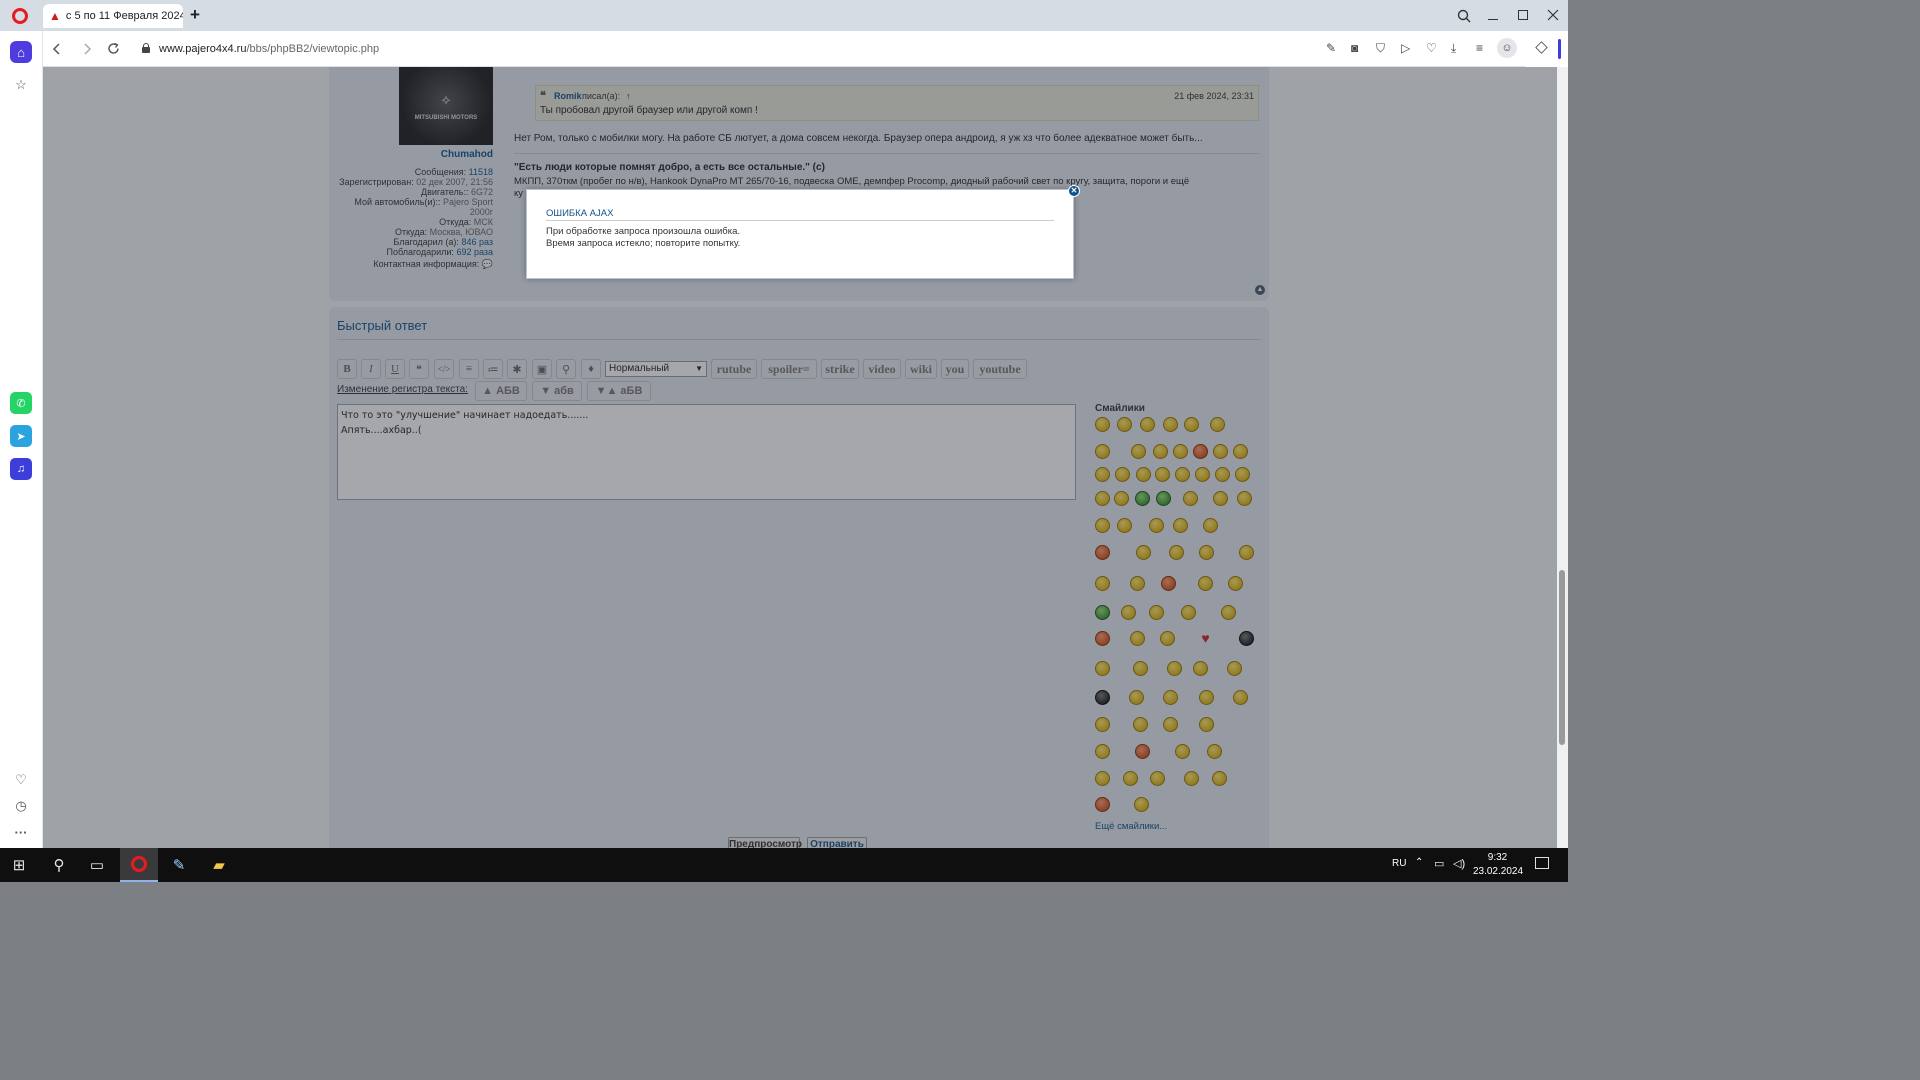  What do you see at coordinates (784, 15) in the screenshot?
I see `tab-bar: ▲ с 5 по 11 Февраля 2024 г +` at bounding box center [784, 15].